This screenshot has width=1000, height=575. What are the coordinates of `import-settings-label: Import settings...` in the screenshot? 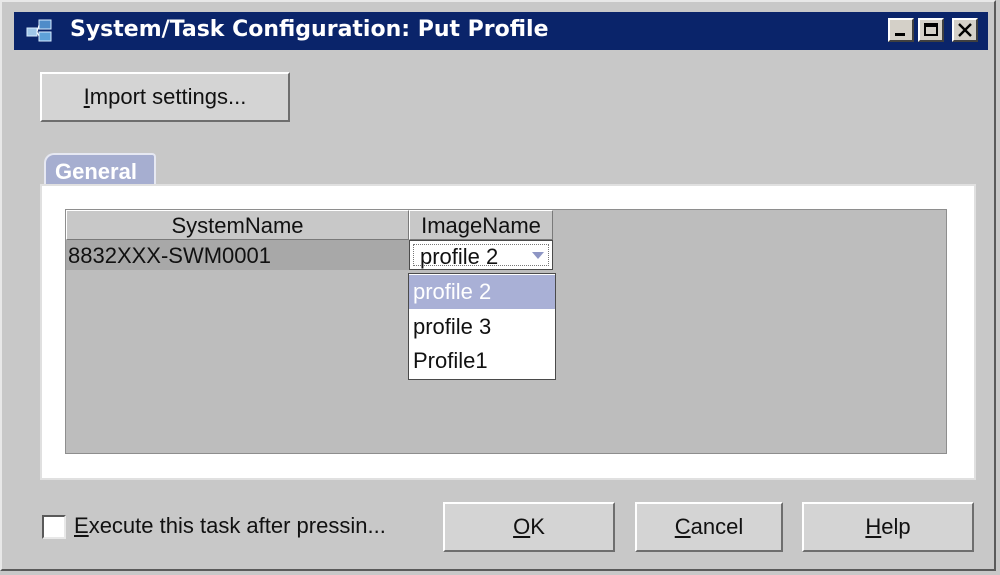 It's located at (165, 96).